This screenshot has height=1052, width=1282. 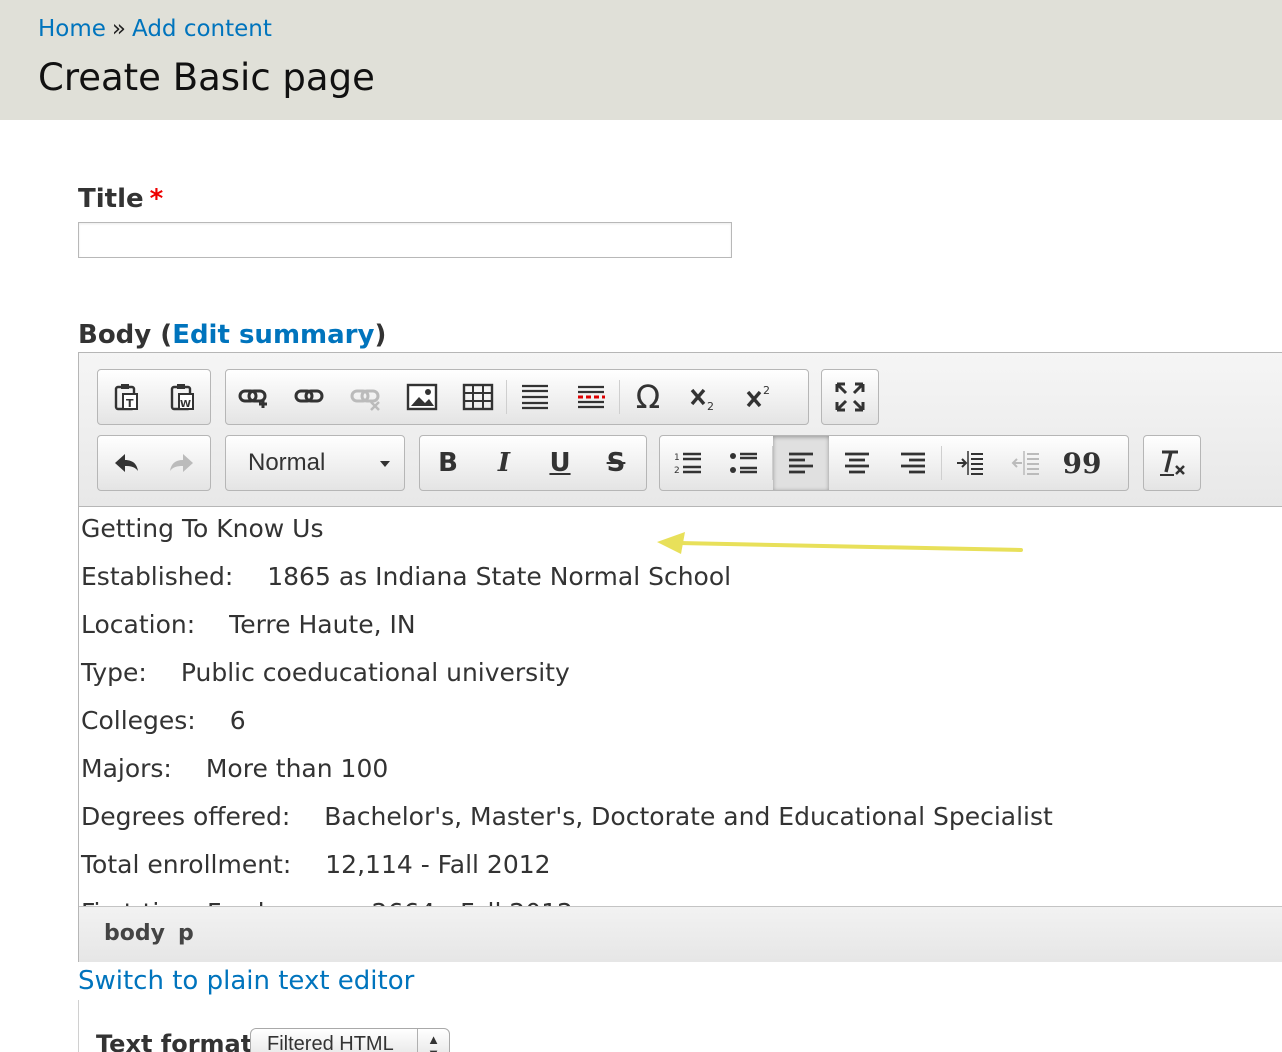 What do you see at coordinates (202, 528) in the screenshot?
I see `content-heading: Getting To Know Us` at bounding box center [202, 528].